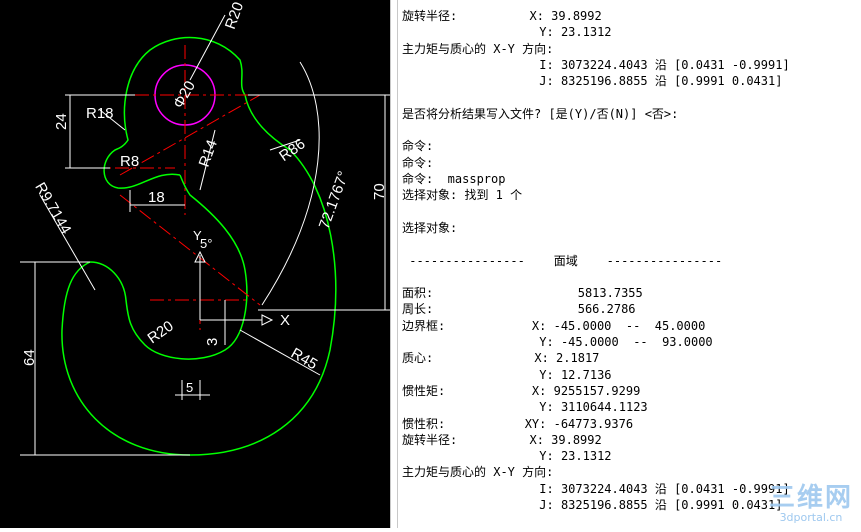  Describe the element at coordinates (234, 16) in the screenshot. I see `label-r20-top: R20` at that location.